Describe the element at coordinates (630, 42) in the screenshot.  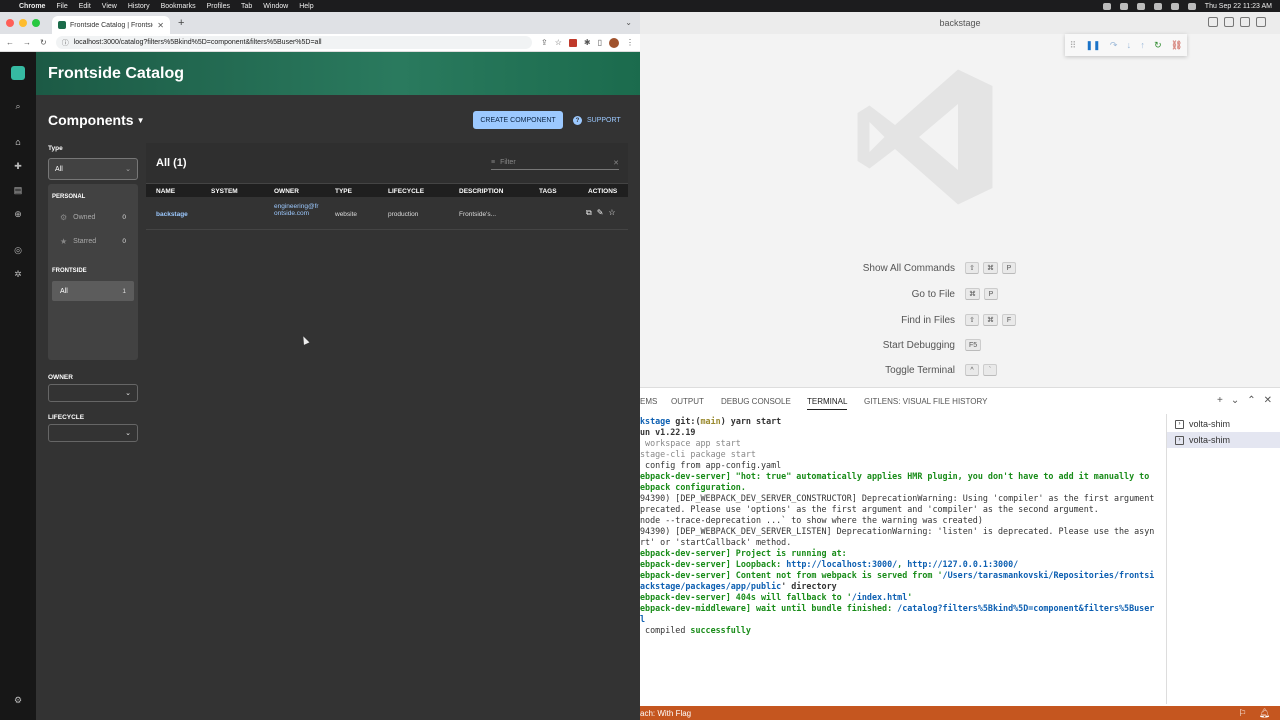
I see `chrome-menu-icon: ⋮` at that location.